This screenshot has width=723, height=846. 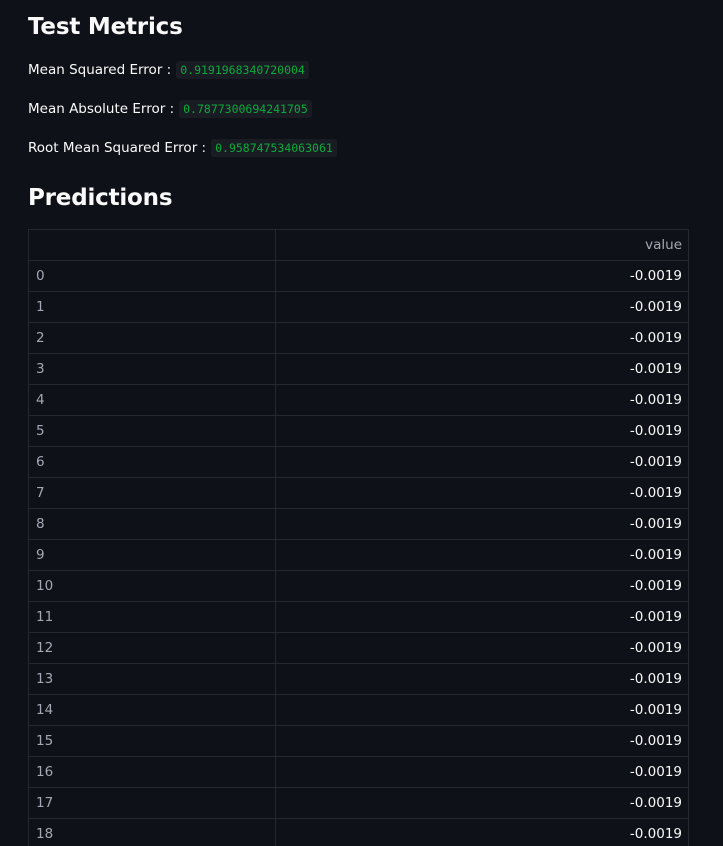 What do you see at coordinates (152, 586) in the screenshot?
I see `row-index-cell: 10` at bounding box center [152, 586].